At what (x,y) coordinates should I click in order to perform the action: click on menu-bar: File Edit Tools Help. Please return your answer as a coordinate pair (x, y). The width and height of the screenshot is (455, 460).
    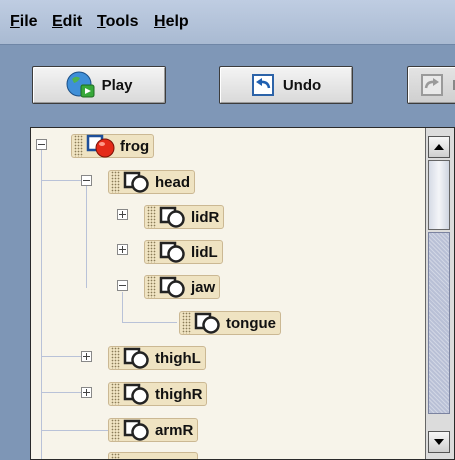
    Looking at the image, I should click on (227, 22).